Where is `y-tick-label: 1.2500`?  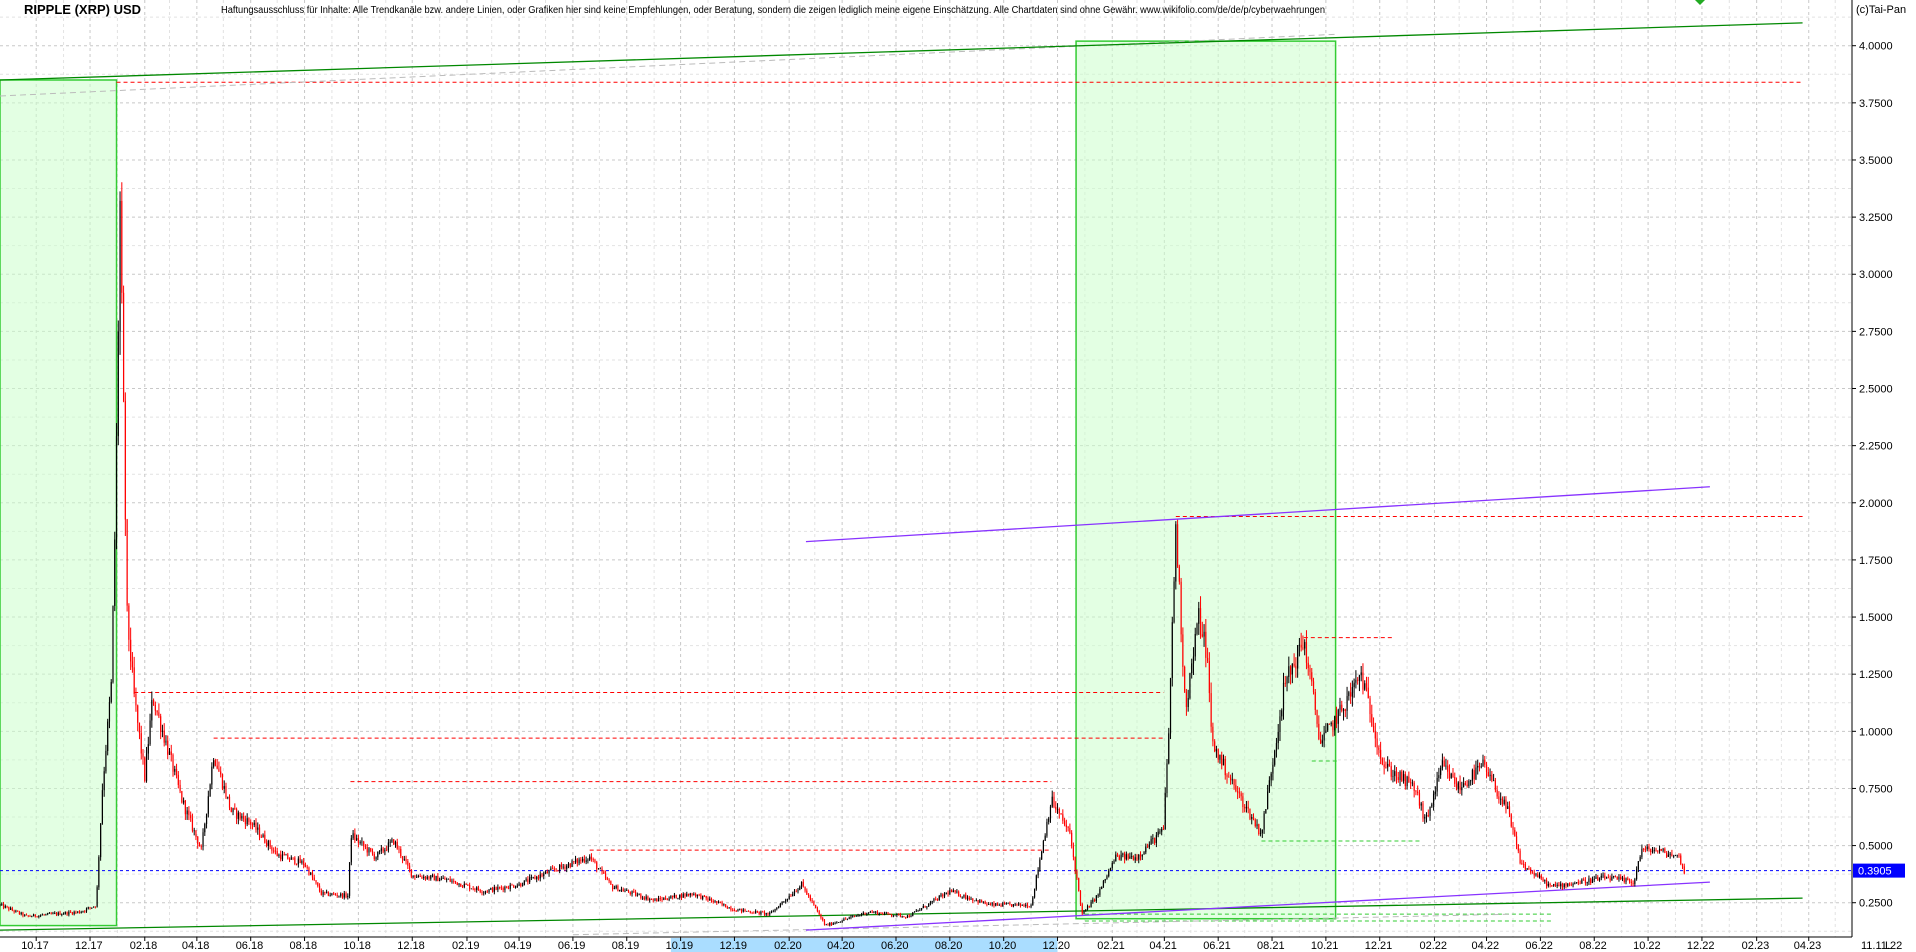
y-tick-label: 1.2500 is located at coordinates (1876, 675).